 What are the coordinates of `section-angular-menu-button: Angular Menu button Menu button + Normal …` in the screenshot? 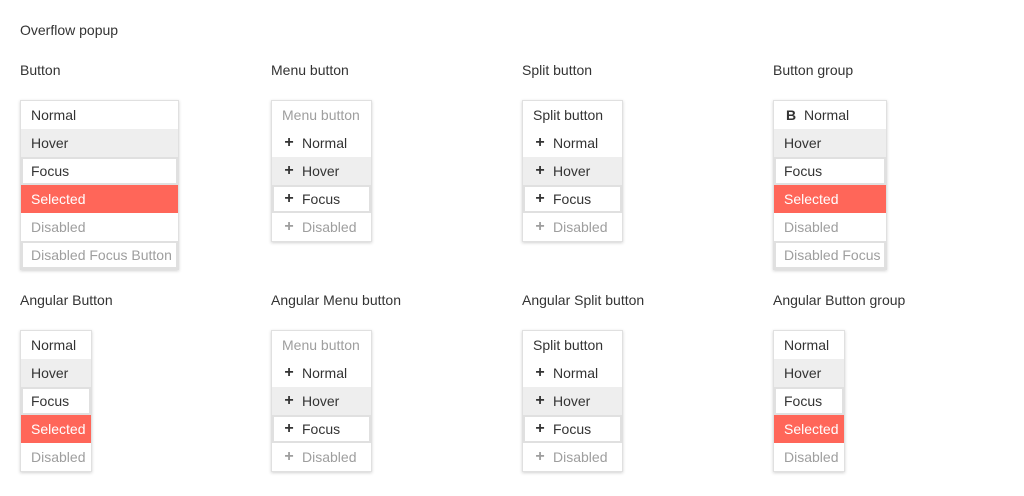 It's located at (336, 382).